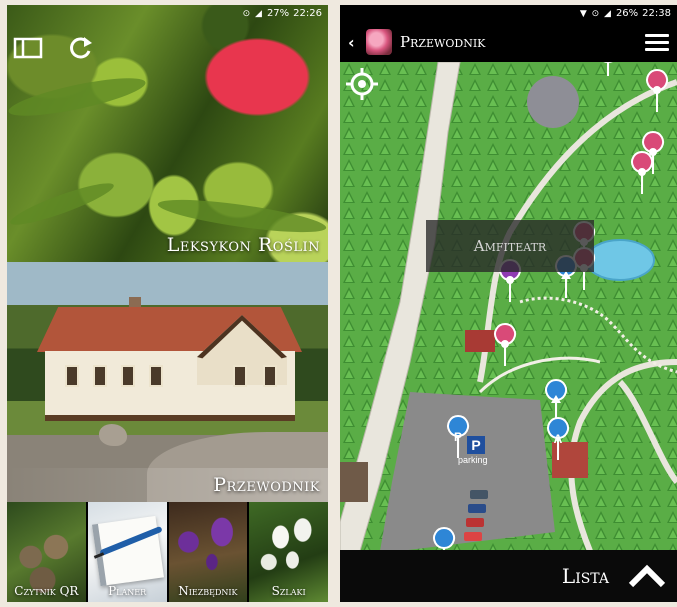 The width and height of the screenshot is (677, 607). What do you see at coordinates (508, 13) in the screenshot?
I see `status-bar: ▼ ⊙ ◢ 26% 22:38` at bounding box center [508, 13].